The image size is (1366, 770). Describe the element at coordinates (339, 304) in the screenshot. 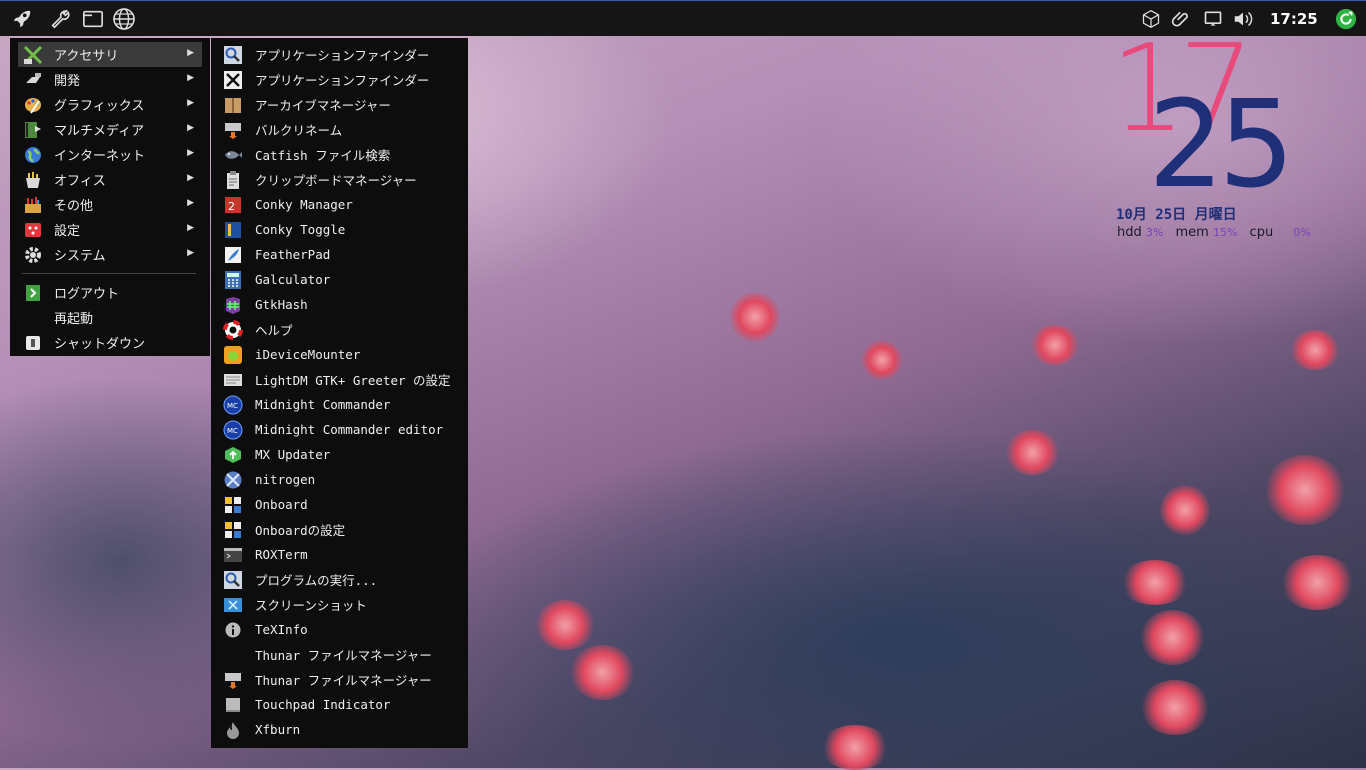

I see `submenu-item-gtkhash: GtkHash` at that location.